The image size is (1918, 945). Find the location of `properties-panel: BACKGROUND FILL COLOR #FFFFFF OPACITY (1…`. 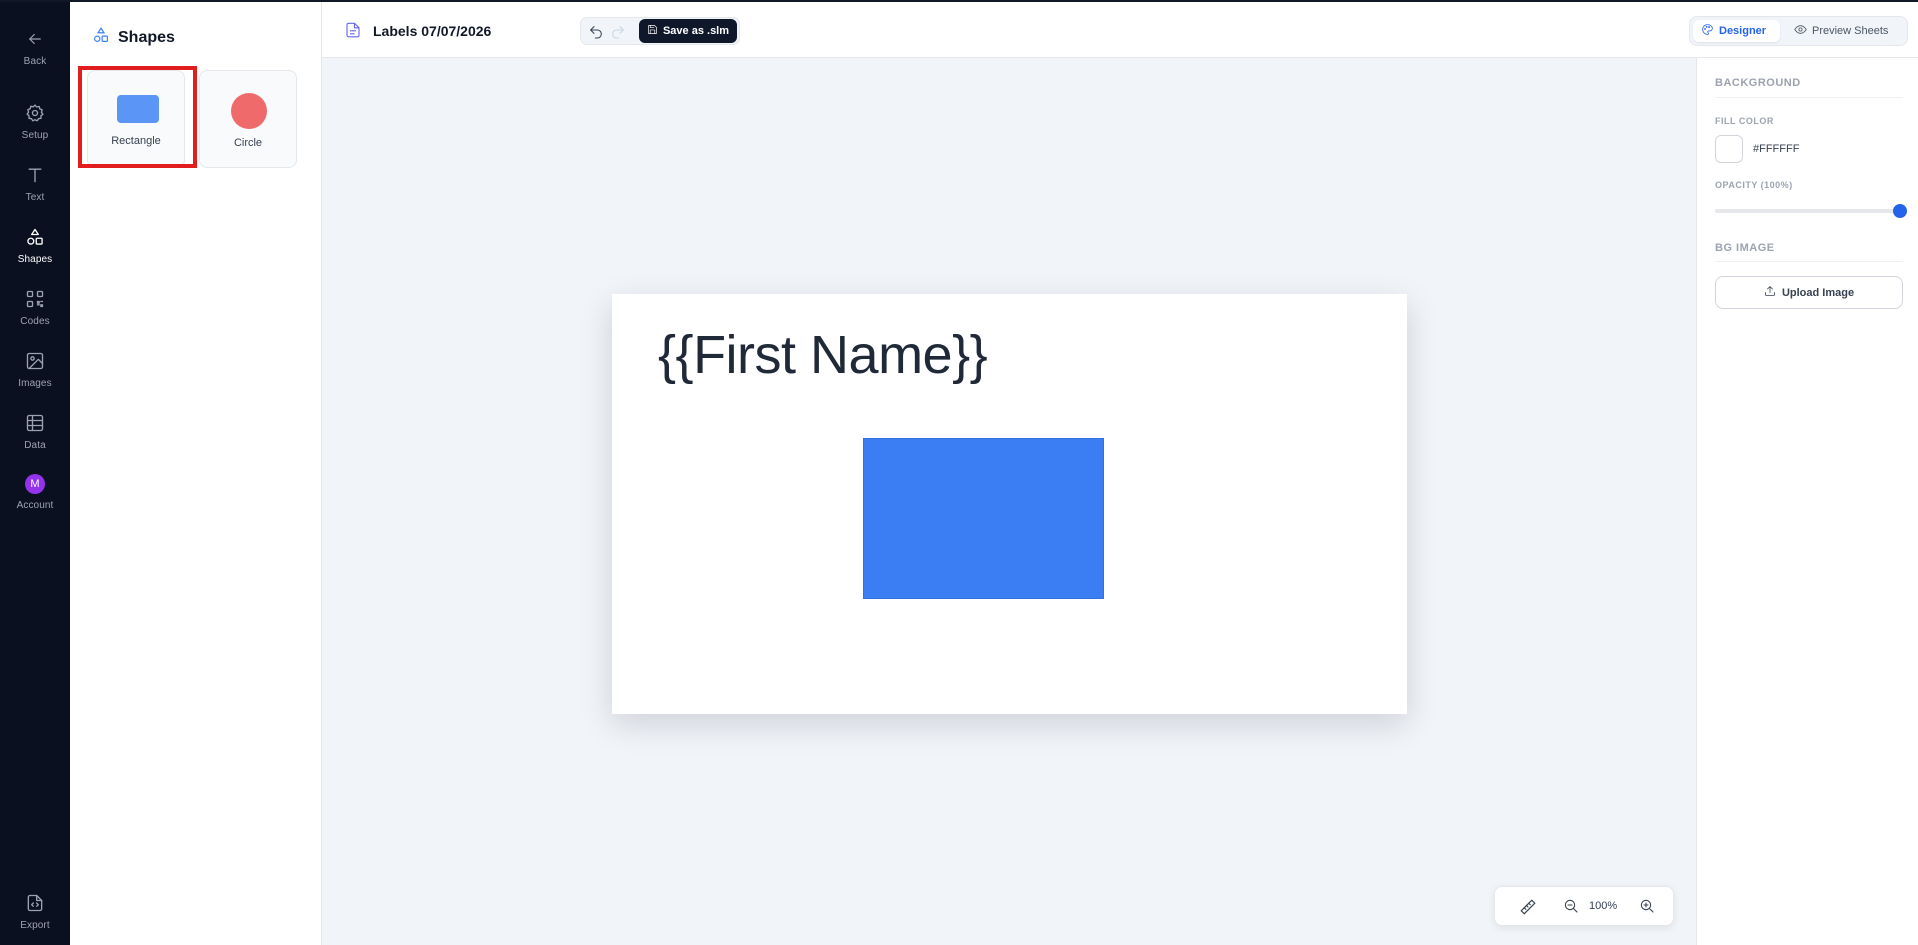

properties-panel: BACKGROUND FILL COLOR #FFFFFF OPACITY (1… is located at coordinates (1807, 501).